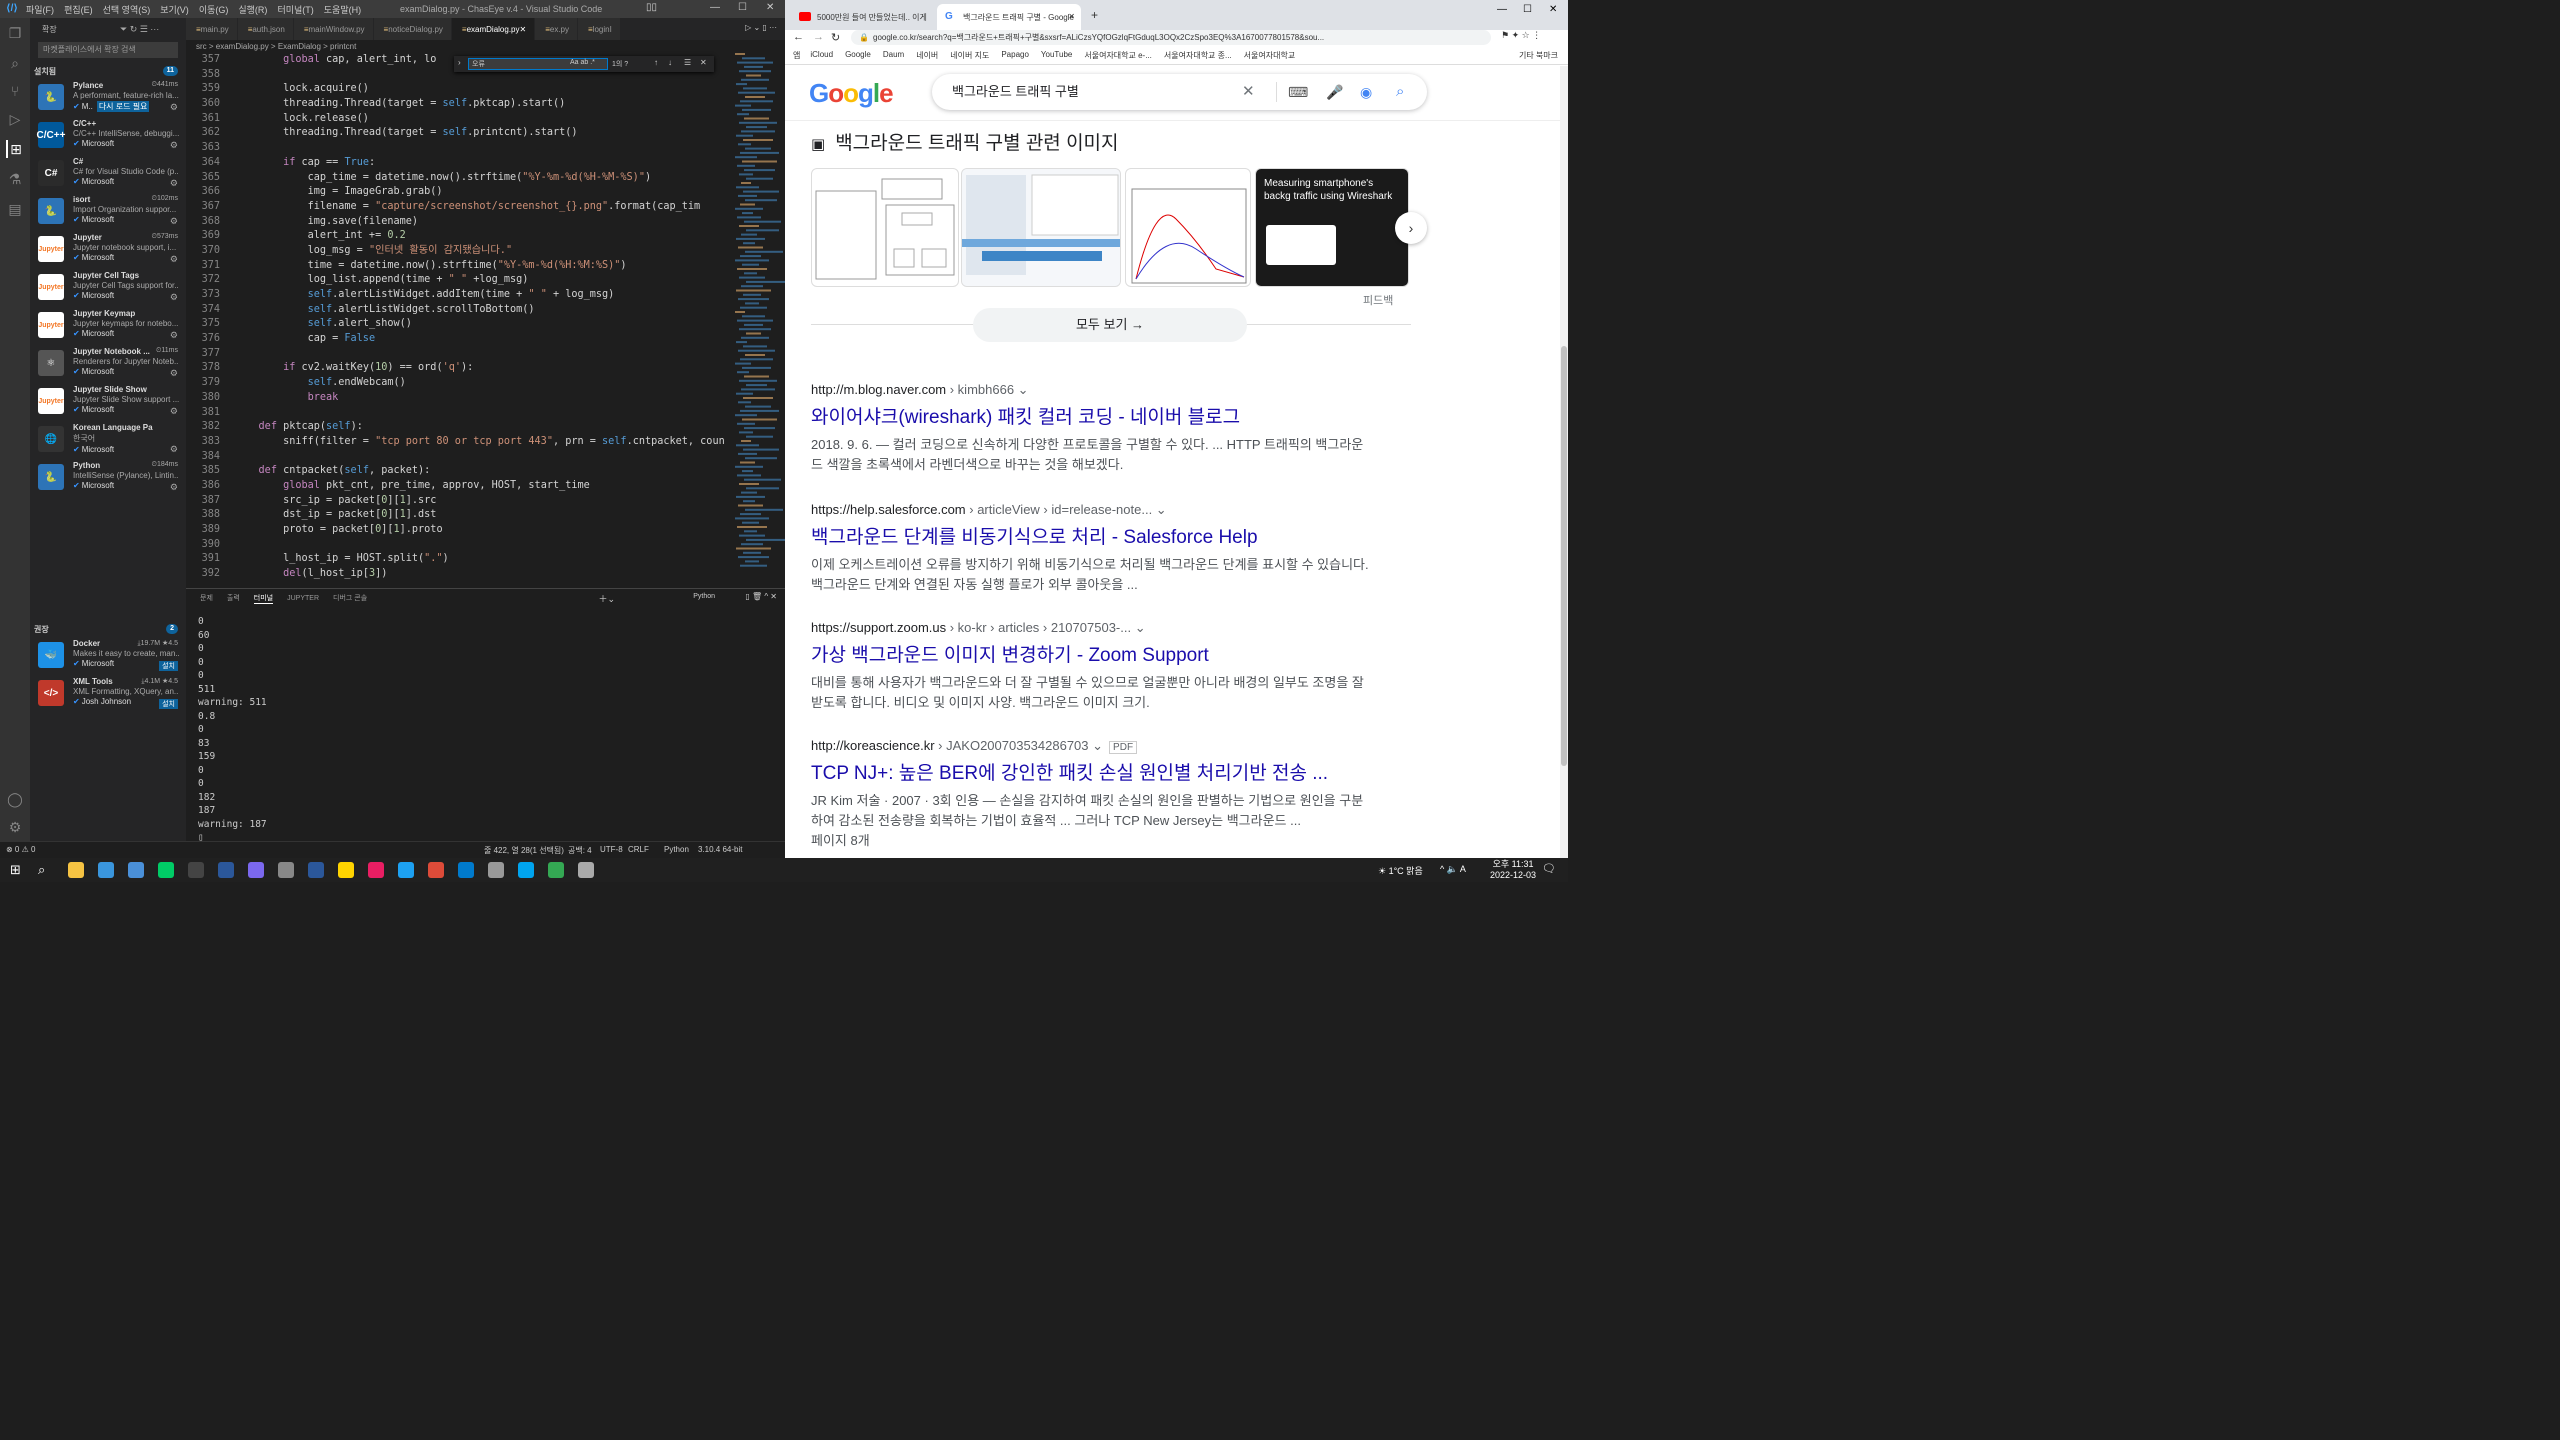 This screenshot has width=2560, height=1440. Describe the element at coordinates (252, 9) in the screenshot. I see `menu-item: 실행(R)` at that location.